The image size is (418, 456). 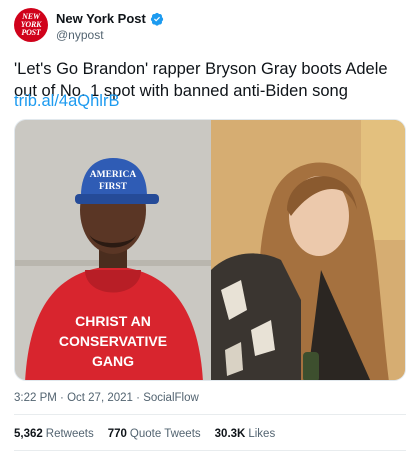 I want to click on likes-count: 30.3K, so click(x=230, y=434).